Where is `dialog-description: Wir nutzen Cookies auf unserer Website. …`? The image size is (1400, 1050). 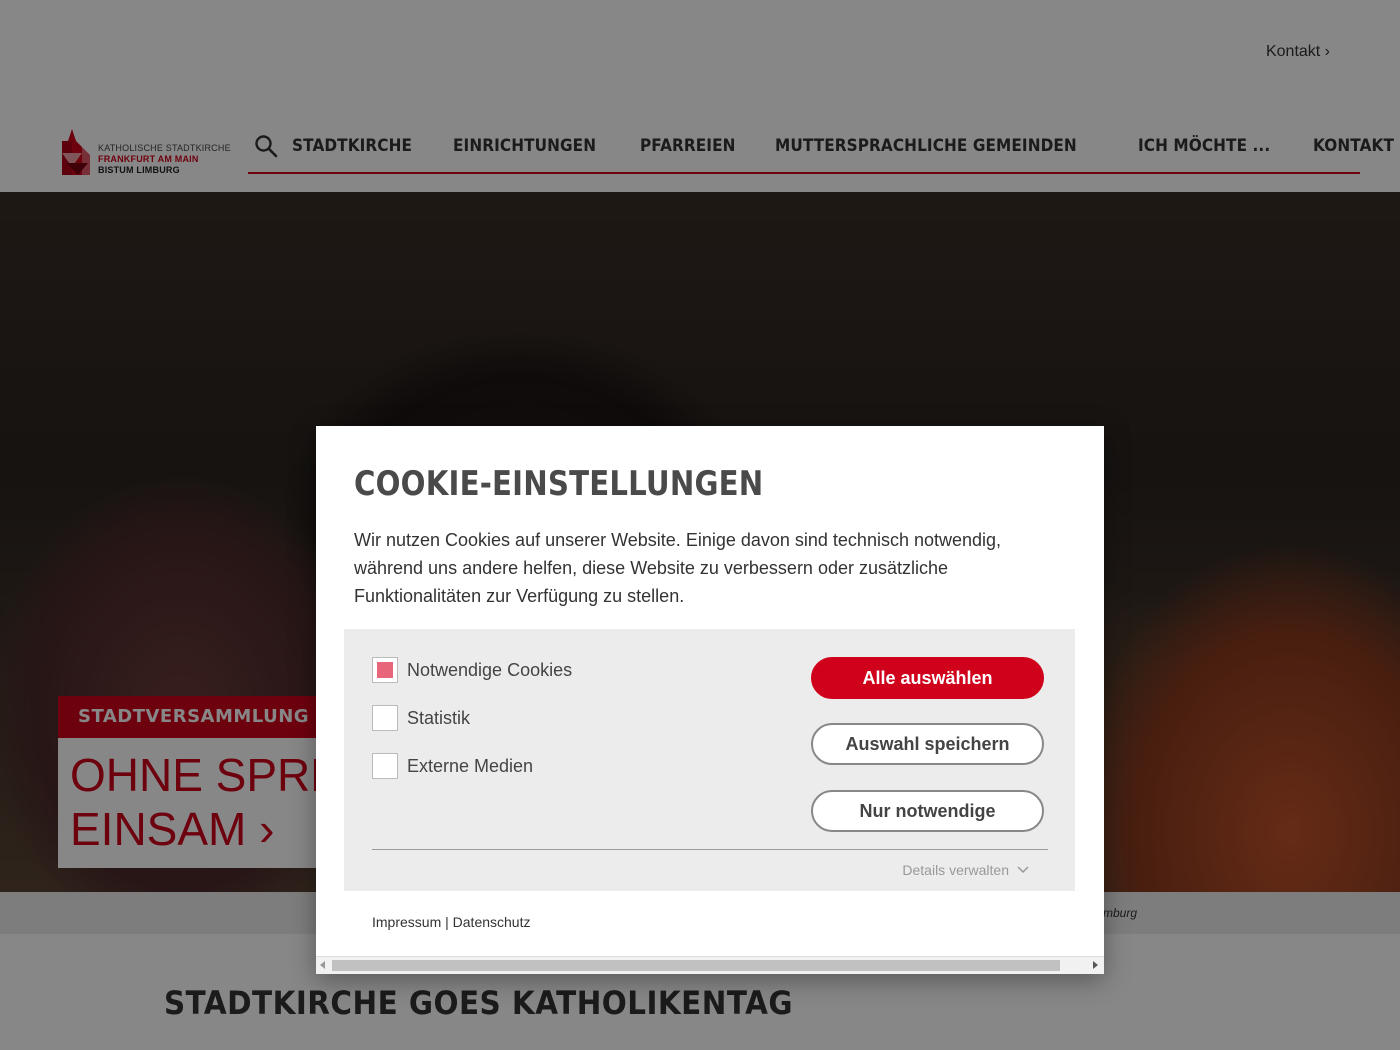
dialog-description: Wir nutzen Cookies auf unserer Website. … is located at coordinates (678, 568).